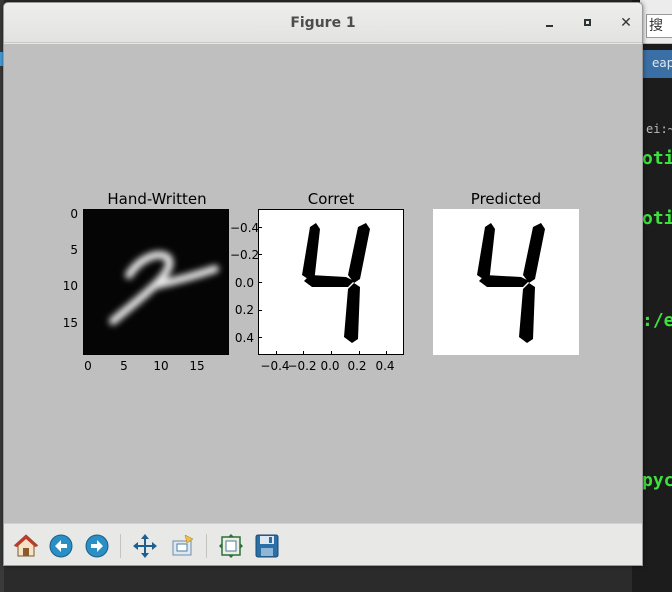 Image resolution: width=672 pixels, height=592 pixels. What do you see at coordinates (506, 199) in the screenshot?
I see `panel-title-predicted: Predicted` at bounding box center [506, 199].